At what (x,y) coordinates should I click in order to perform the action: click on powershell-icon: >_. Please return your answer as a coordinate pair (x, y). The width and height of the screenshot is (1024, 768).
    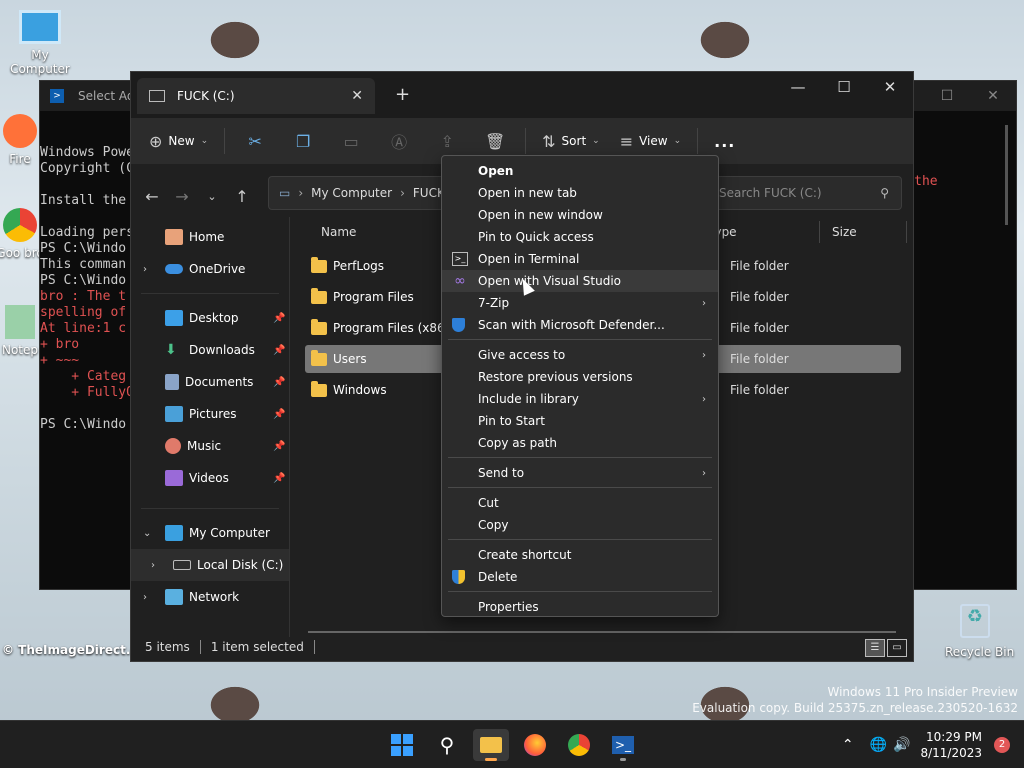
    Looking at the image, I should click on (623, 745).